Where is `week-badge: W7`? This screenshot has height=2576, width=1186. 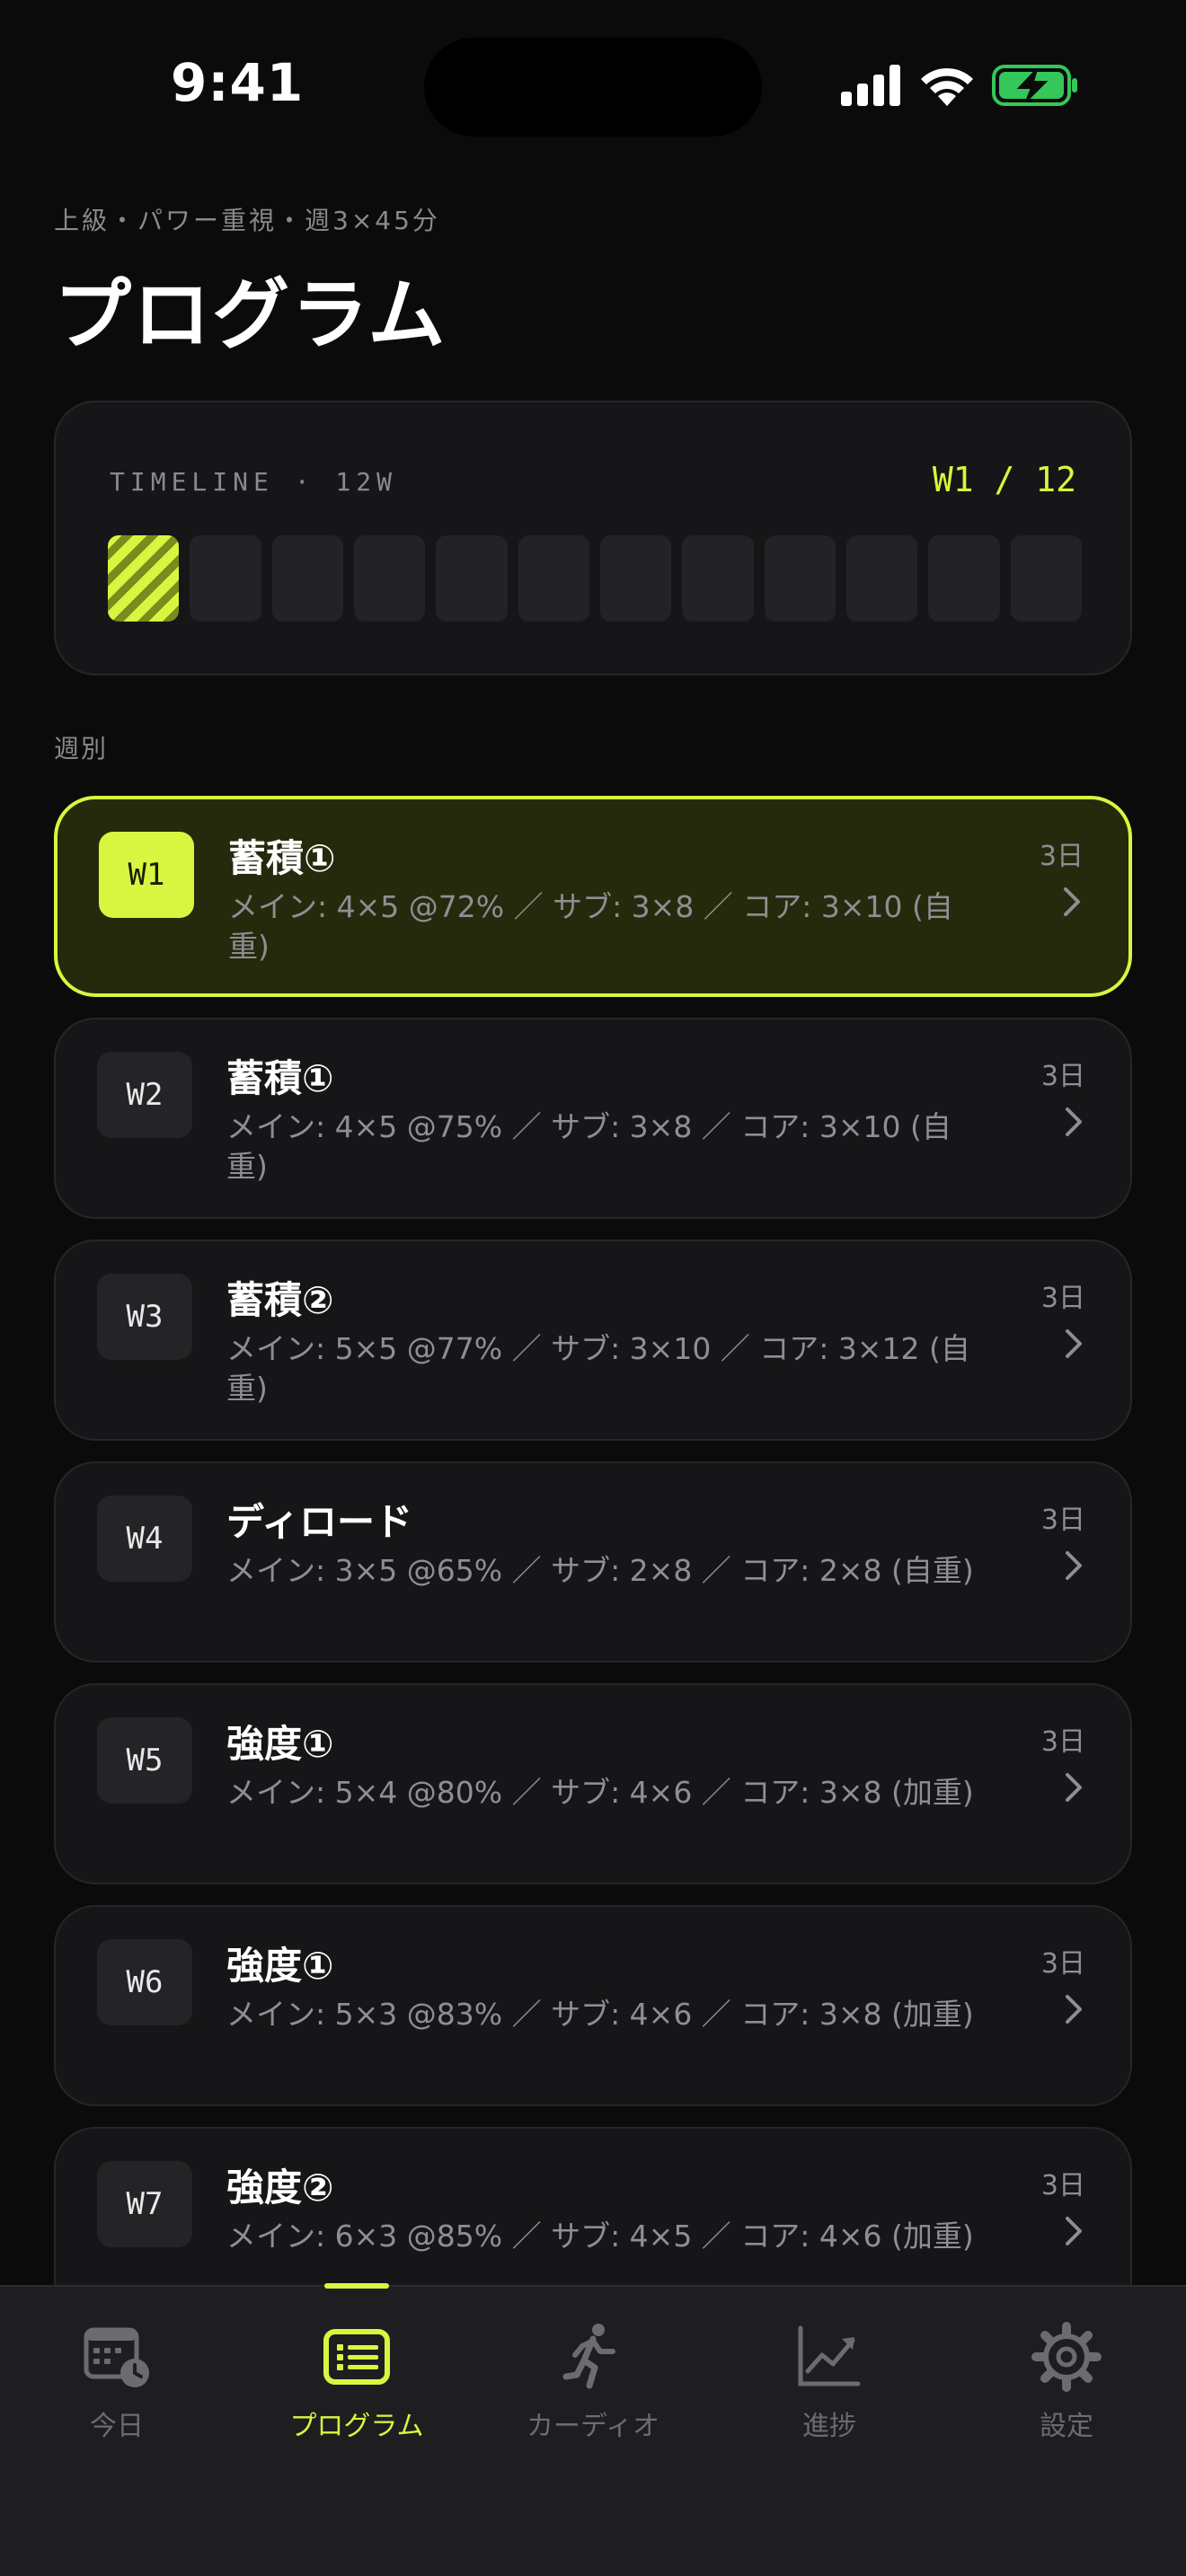 week-badge: W7 is located at coordinates (144, 2204).